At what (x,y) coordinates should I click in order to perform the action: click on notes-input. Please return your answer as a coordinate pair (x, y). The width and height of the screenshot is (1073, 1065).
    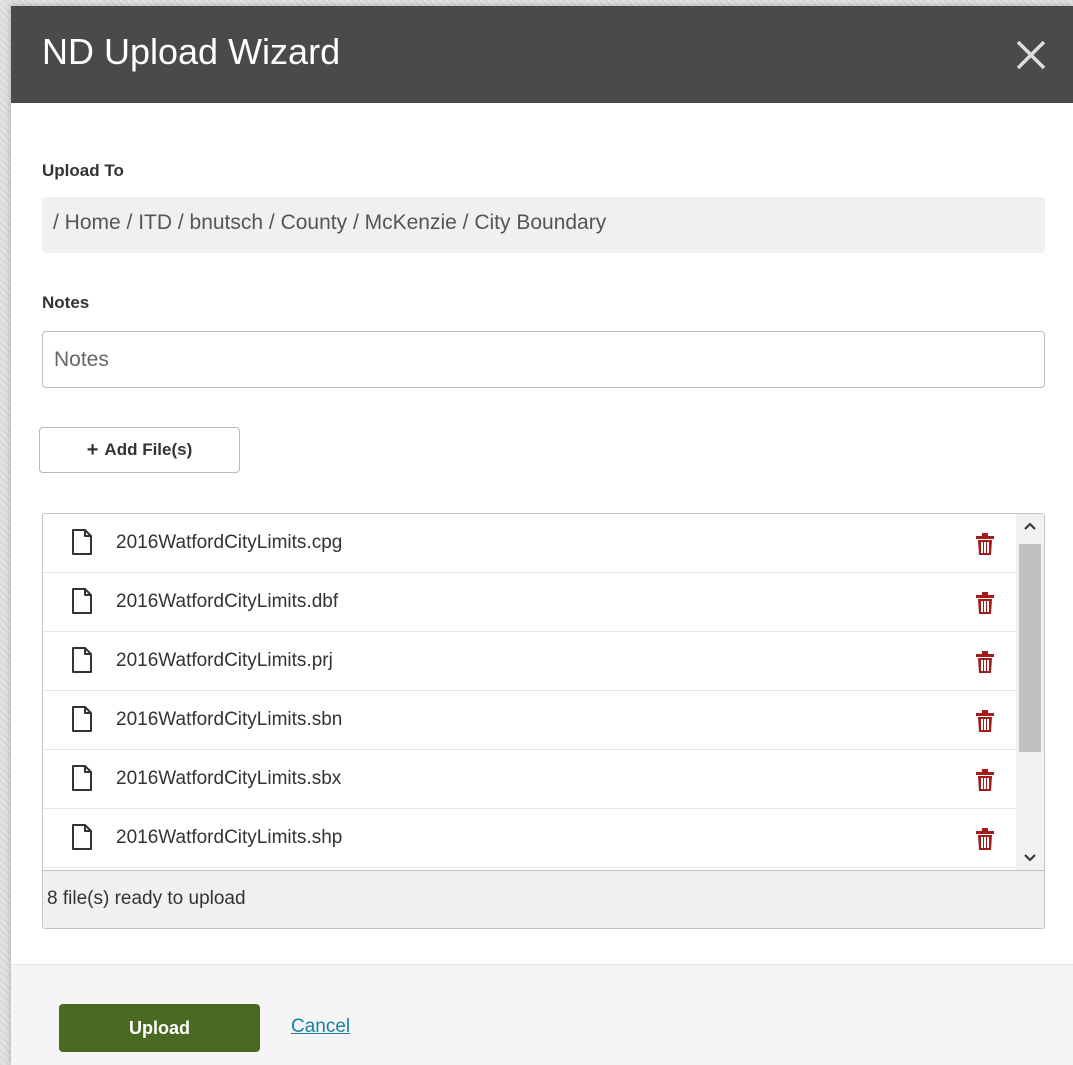
    Looking at the image, I should click on (543, 359).